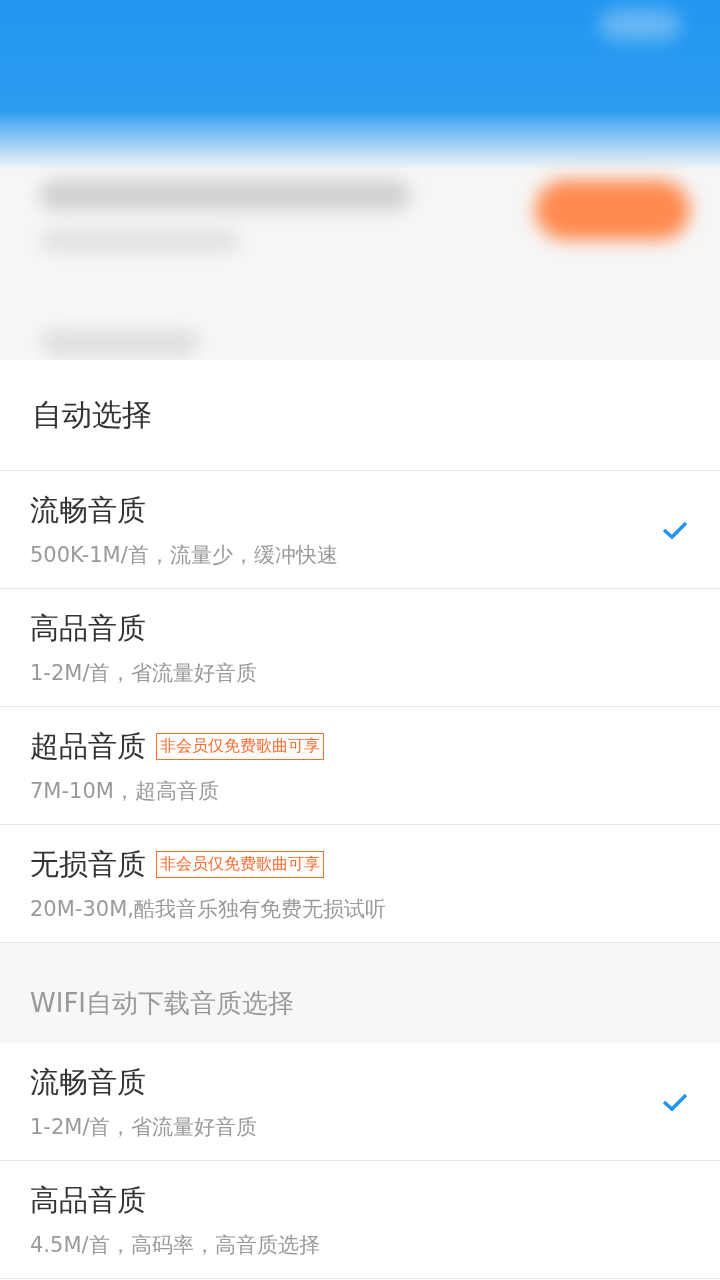 The height and width of the screenshot is (1280, 720). I want to click on option-description: 500K-1M/首，流量少，缓冲快速, so click(184, 555).